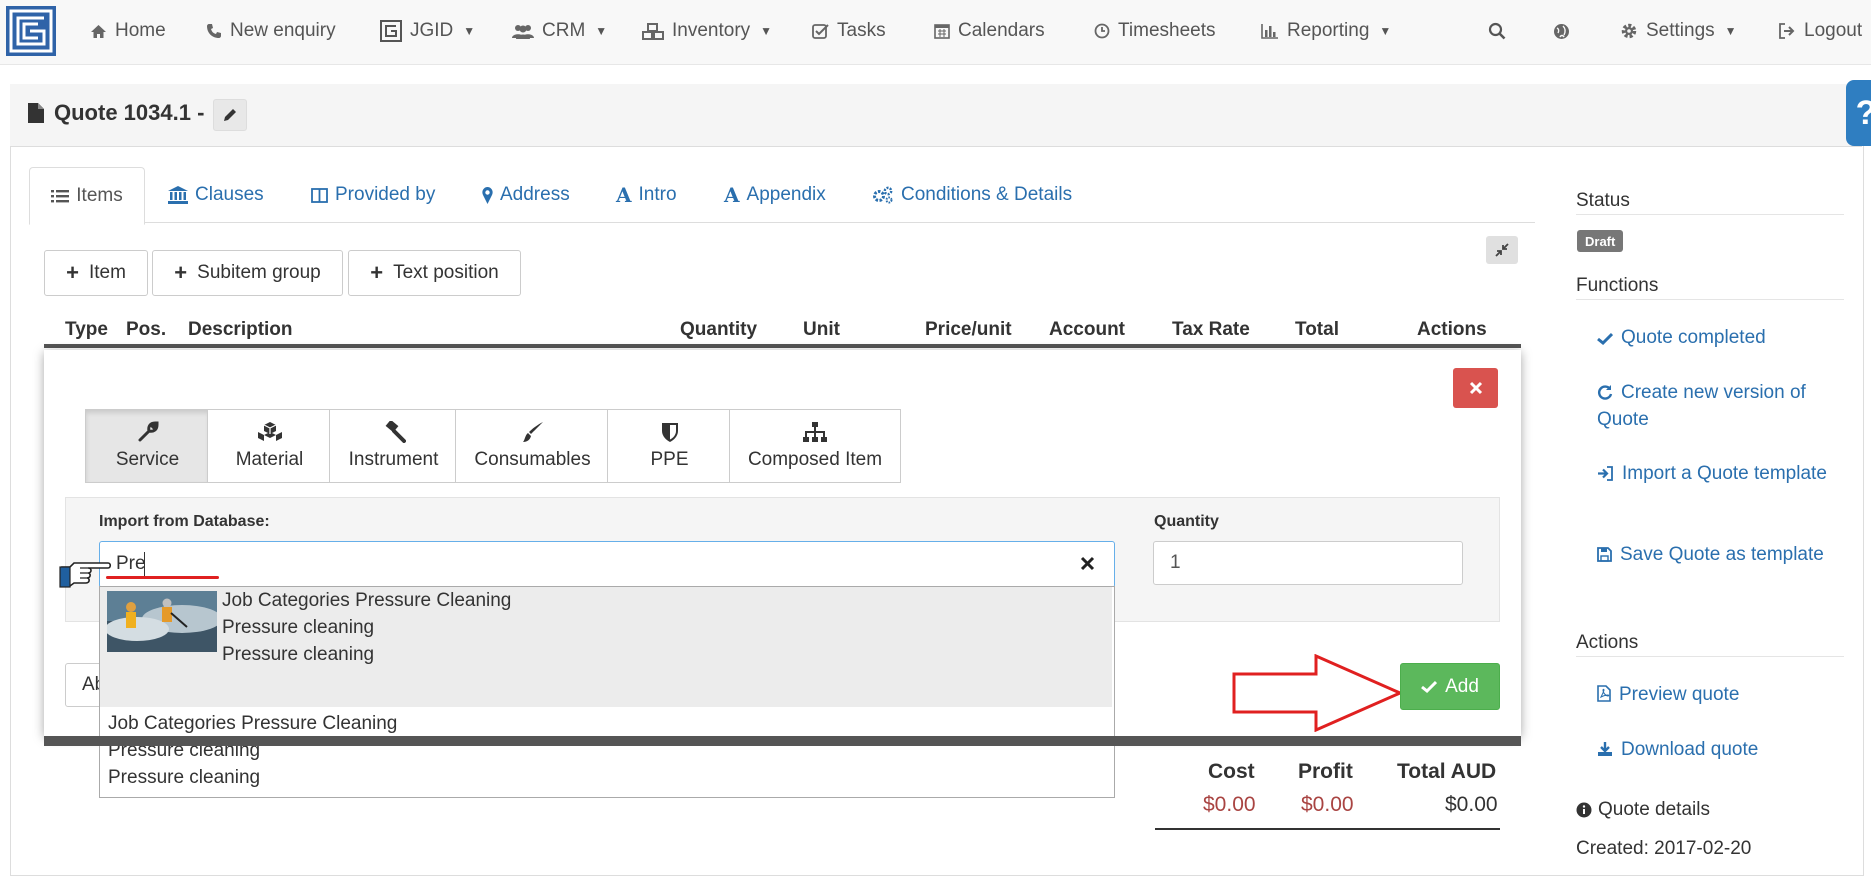 Image resolution: width=1871 pixels, height=876 pixels. I want to click on summary-total-value: $0.00, so click(1471, 804).